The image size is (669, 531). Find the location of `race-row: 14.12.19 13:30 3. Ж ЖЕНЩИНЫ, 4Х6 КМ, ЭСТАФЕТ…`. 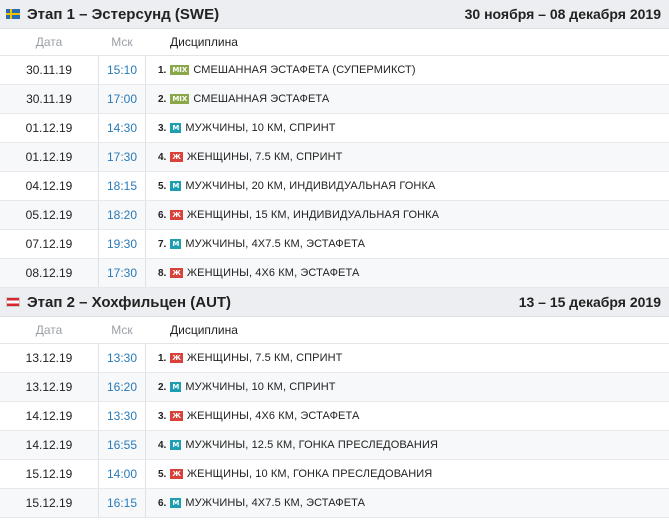

race-row: 14.12.19 13:30 3. Ж ЖЕНЩИНЫ, 4Х6 КМ, ЭСТАФЕТ… is located at coordinates (334, 416).